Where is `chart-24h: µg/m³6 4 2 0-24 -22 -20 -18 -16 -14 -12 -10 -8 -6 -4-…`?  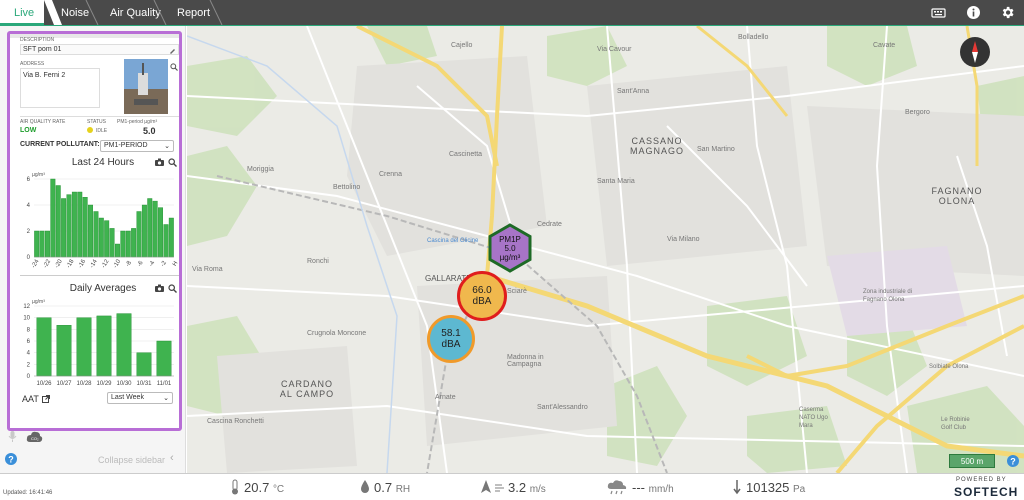 chart-24h: µg/m³6 4 2 0-24 -22 -20 -18 -16 -14 -12 -10 -8 -6 -4-… is located at coordinates (103, 220).